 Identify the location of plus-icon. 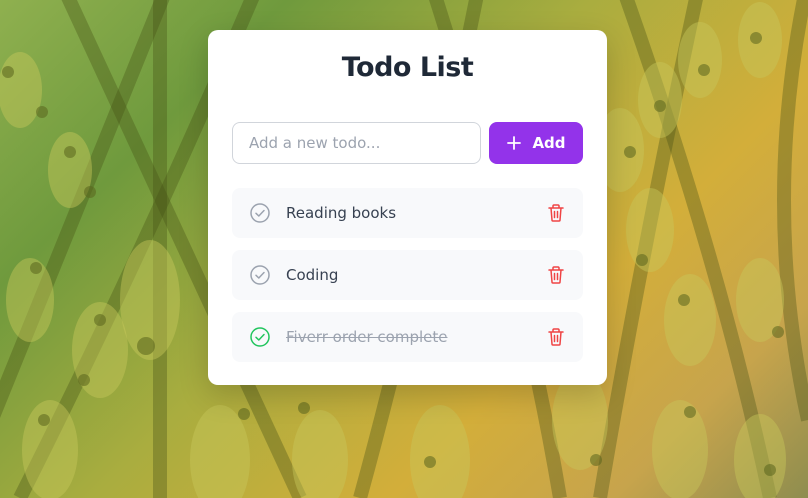
(514, 143).